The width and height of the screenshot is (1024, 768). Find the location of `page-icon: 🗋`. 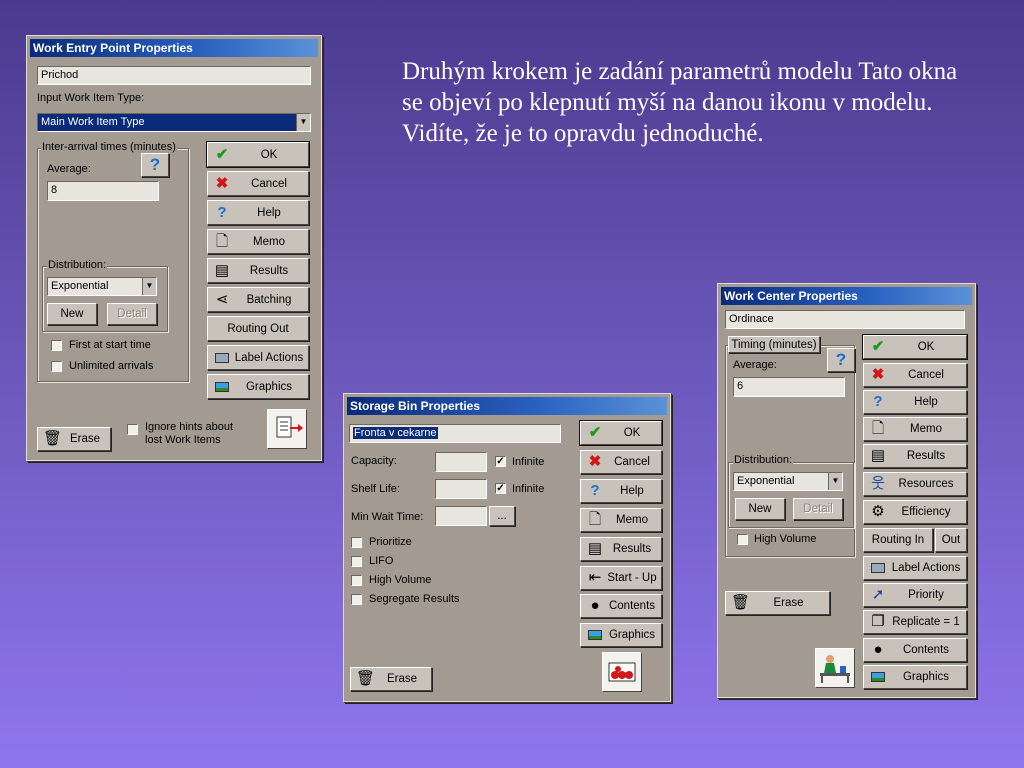

page-icon: 🗋 is located at coordinates (595, 519).